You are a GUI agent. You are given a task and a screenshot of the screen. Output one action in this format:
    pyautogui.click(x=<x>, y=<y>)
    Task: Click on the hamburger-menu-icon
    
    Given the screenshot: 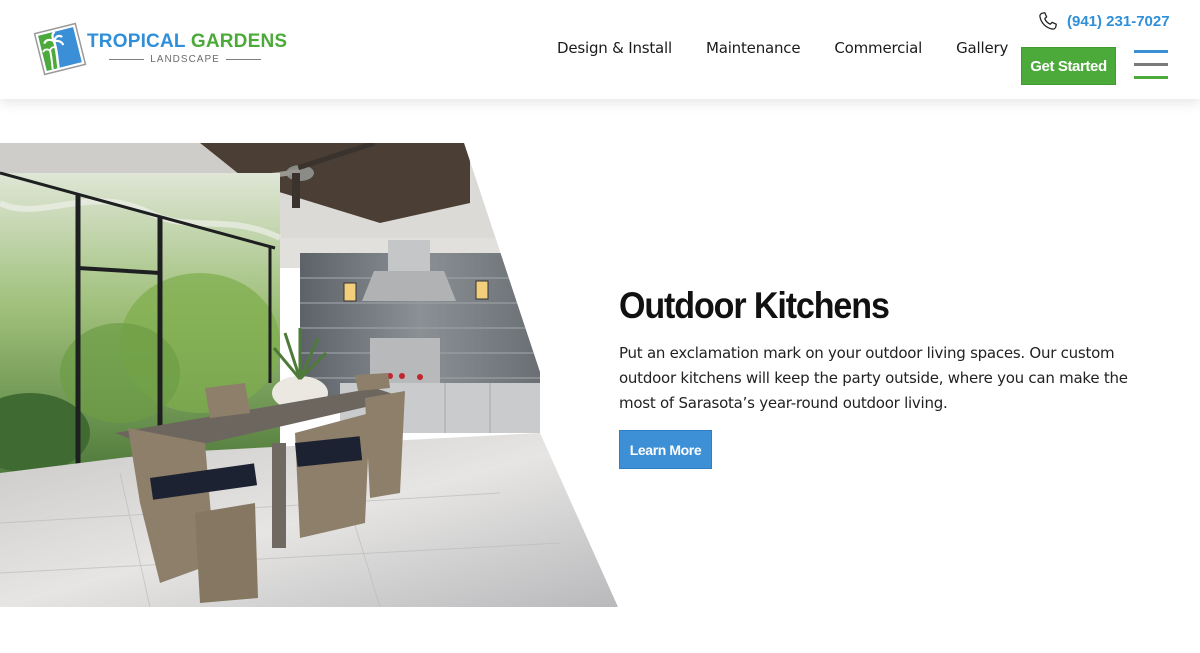 What is the action you would take?
    pyautogui.click(x=1151, y=65)
    